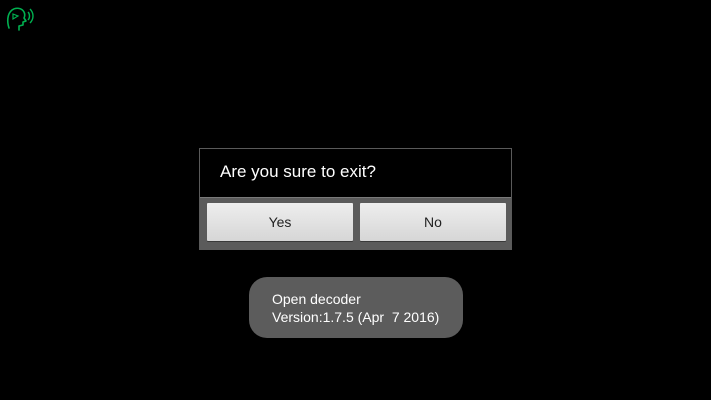 This screenshot has width=711, height=400. Describe the element at coordinates (298, 171) in the screenshot. I see `dialog-message: Are you sure to exit?` at that location.